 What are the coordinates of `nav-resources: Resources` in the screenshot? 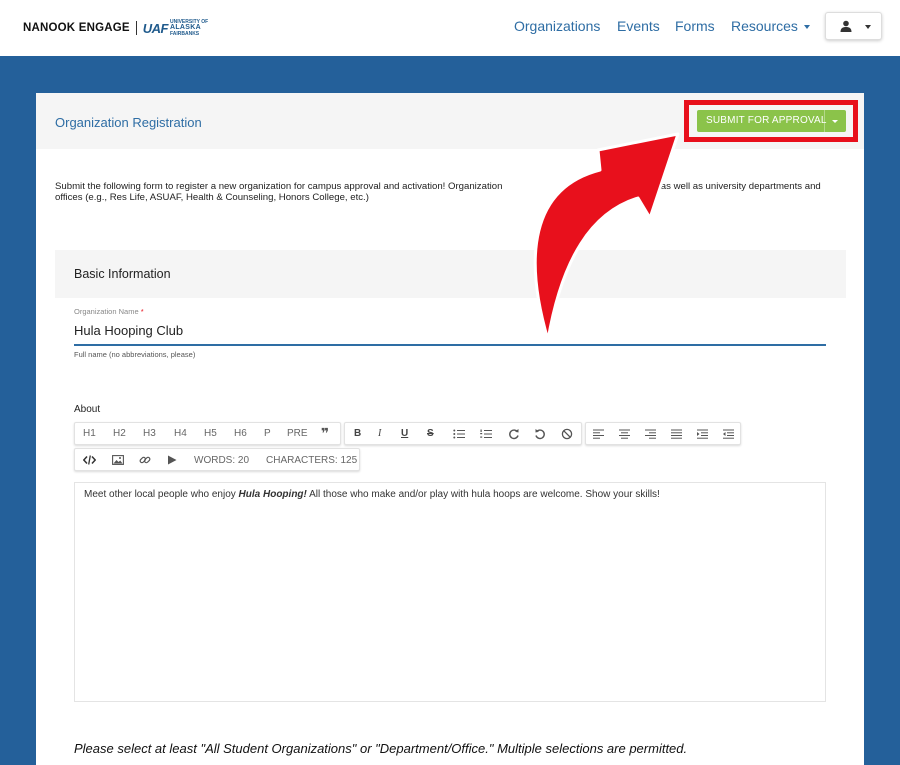 It's located at (770, 26).